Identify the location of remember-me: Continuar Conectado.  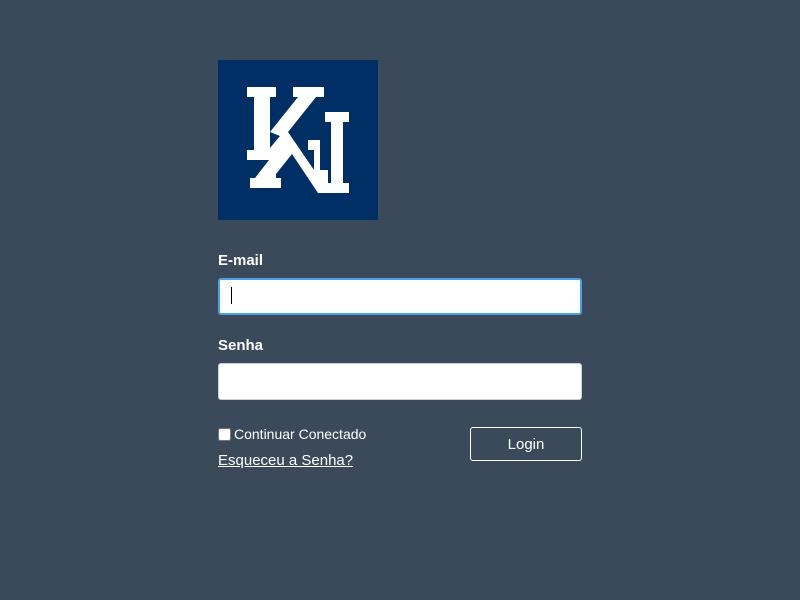
(292, 434).